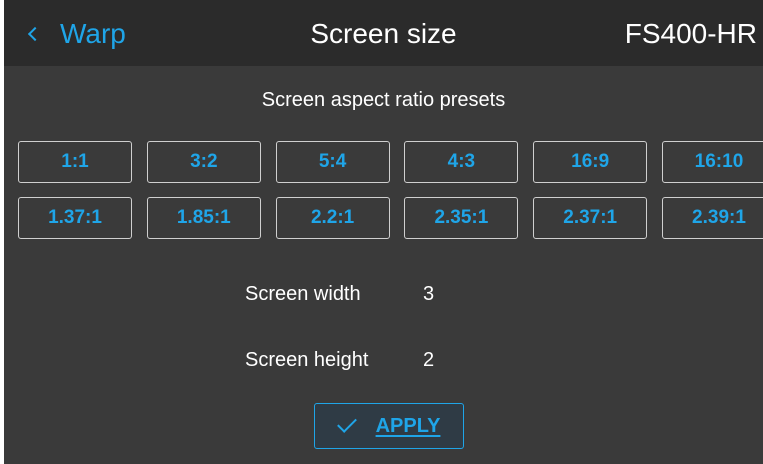 This screenshot has width=763, height=464. What do you see at coordinates (307, 360) in the screenshot?
I see `screen-height-label: Screen height` at bounding box center [307, 360].